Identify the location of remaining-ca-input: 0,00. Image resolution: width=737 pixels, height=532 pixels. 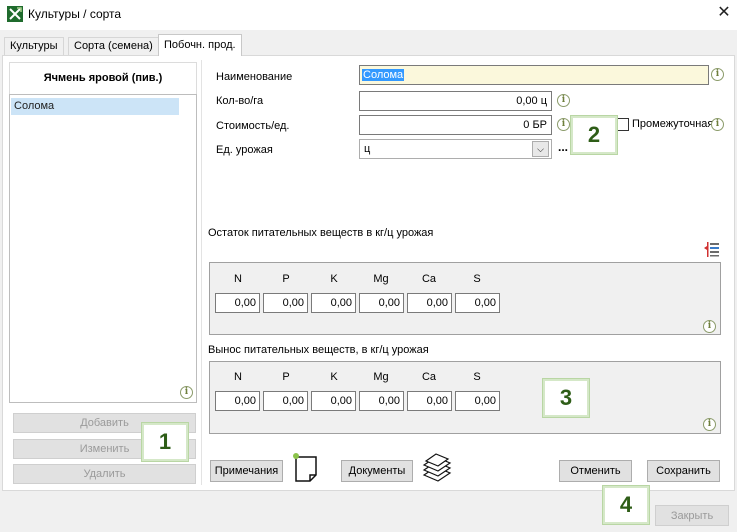
(429, 303).